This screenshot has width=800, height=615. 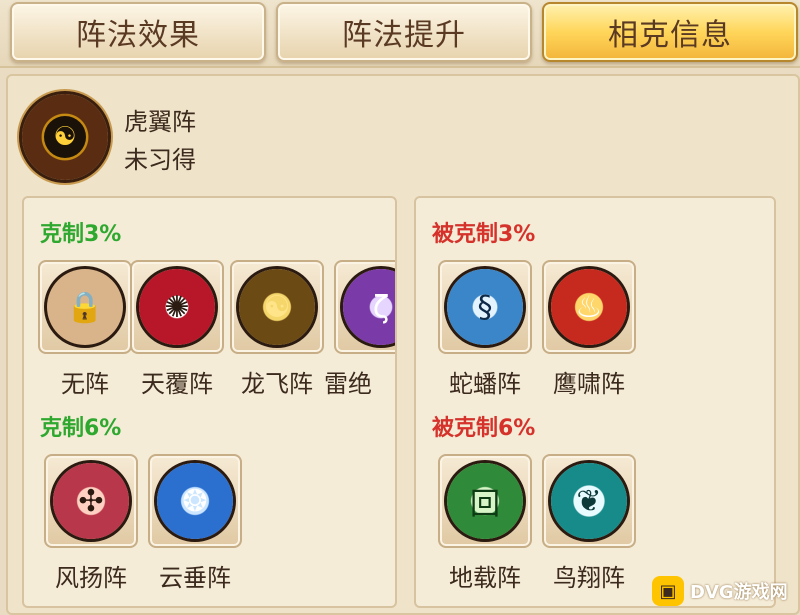 I want to click on dragon-fly-emblem-icon: ☯, so click(x=277, y=307).